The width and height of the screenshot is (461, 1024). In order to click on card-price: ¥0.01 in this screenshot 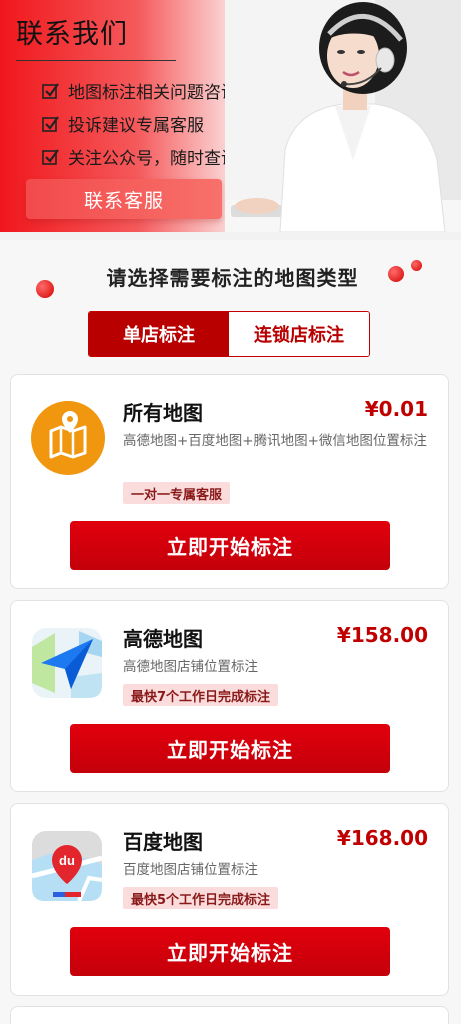, I will do `click(396, 409)`.